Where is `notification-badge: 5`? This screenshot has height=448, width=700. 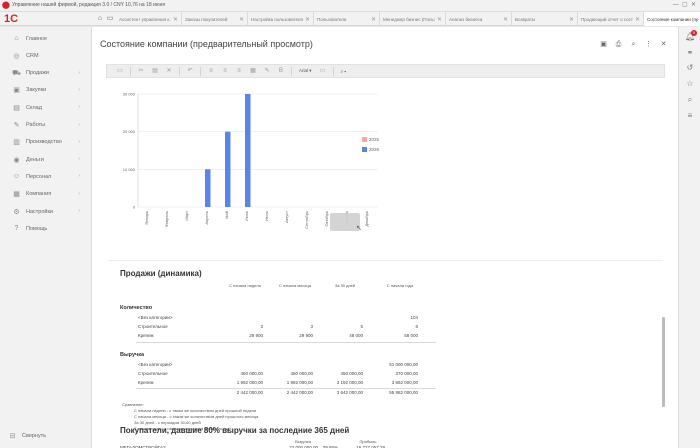
notification-badge: 5 is located at coordinates (694, 33).